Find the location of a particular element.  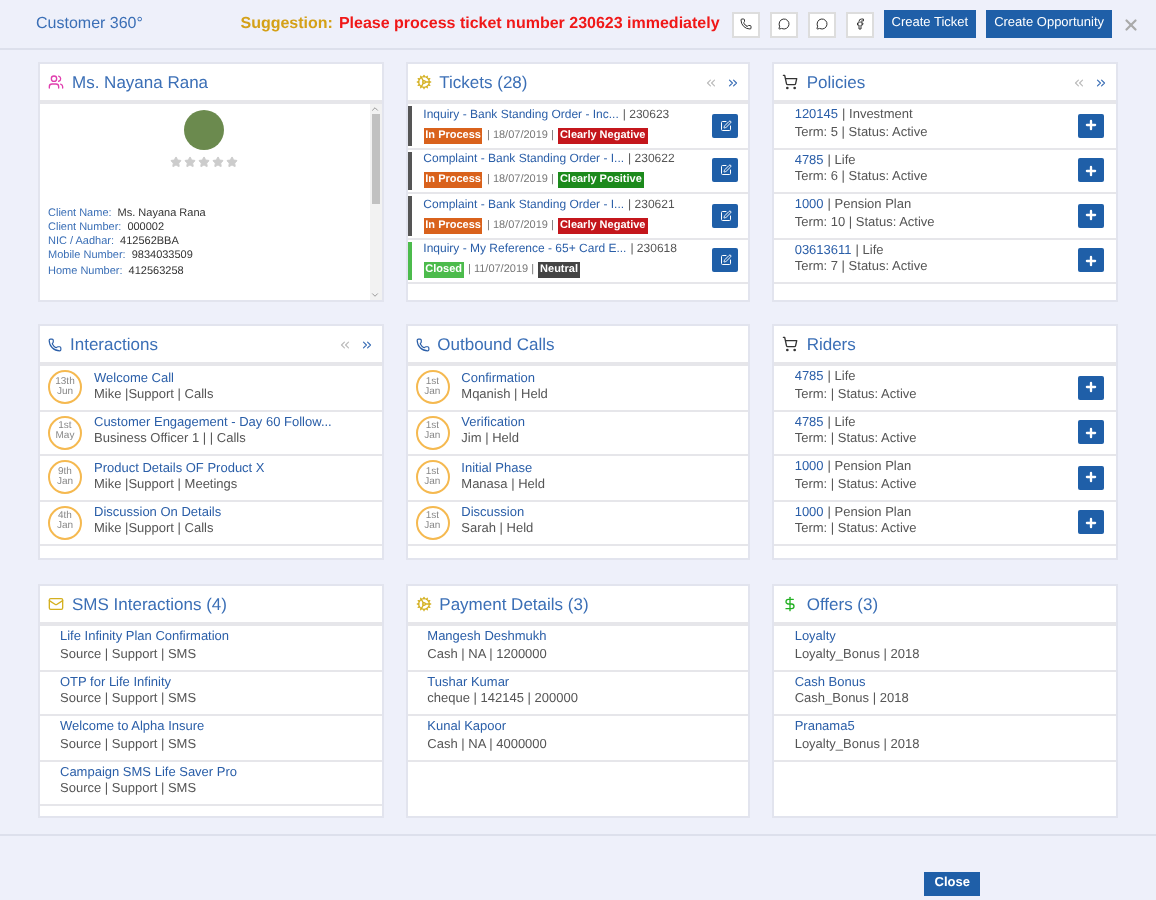

panel-title: Ms. Nayana Rana is located at coordinates (140, 82).